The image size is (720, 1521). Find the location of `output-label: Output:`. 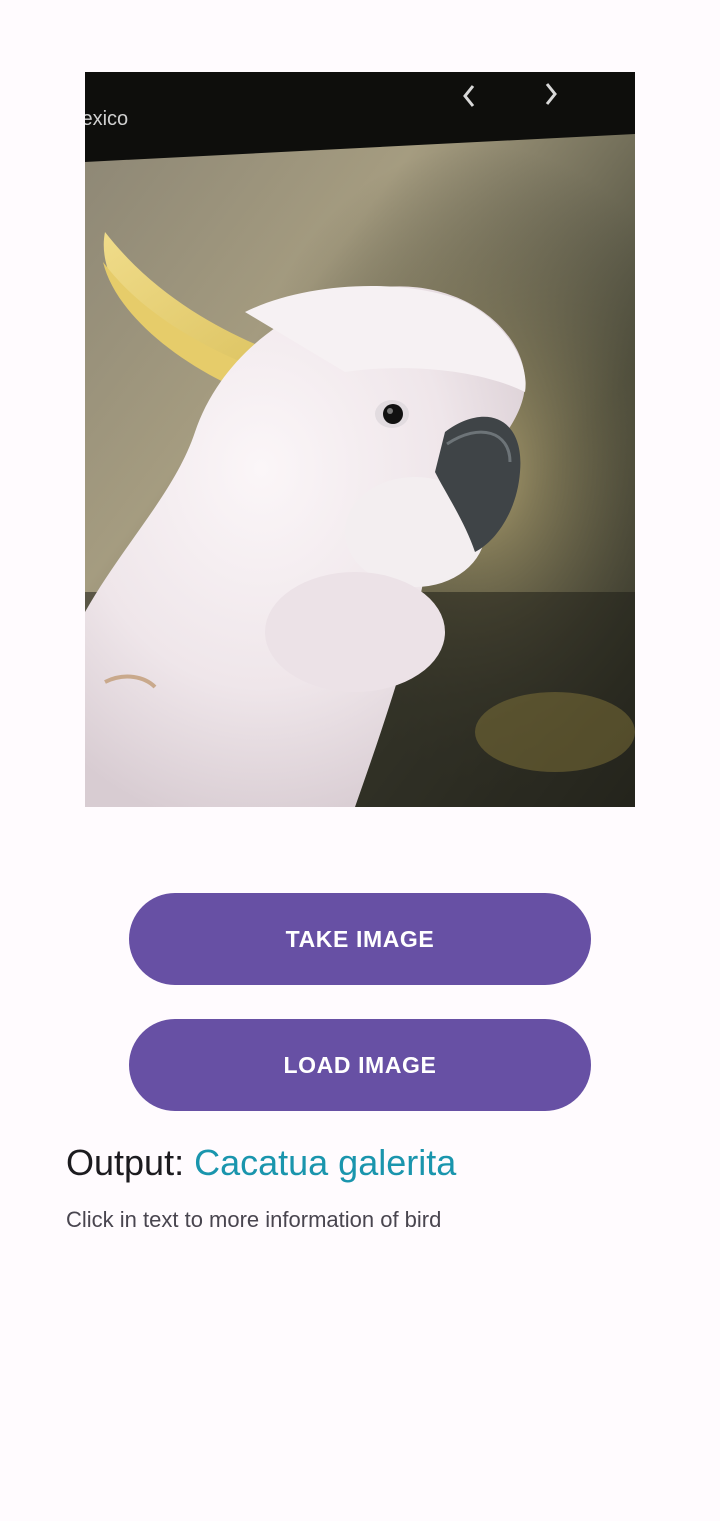

output-label: Output: is located at coordinates (130, 1162).